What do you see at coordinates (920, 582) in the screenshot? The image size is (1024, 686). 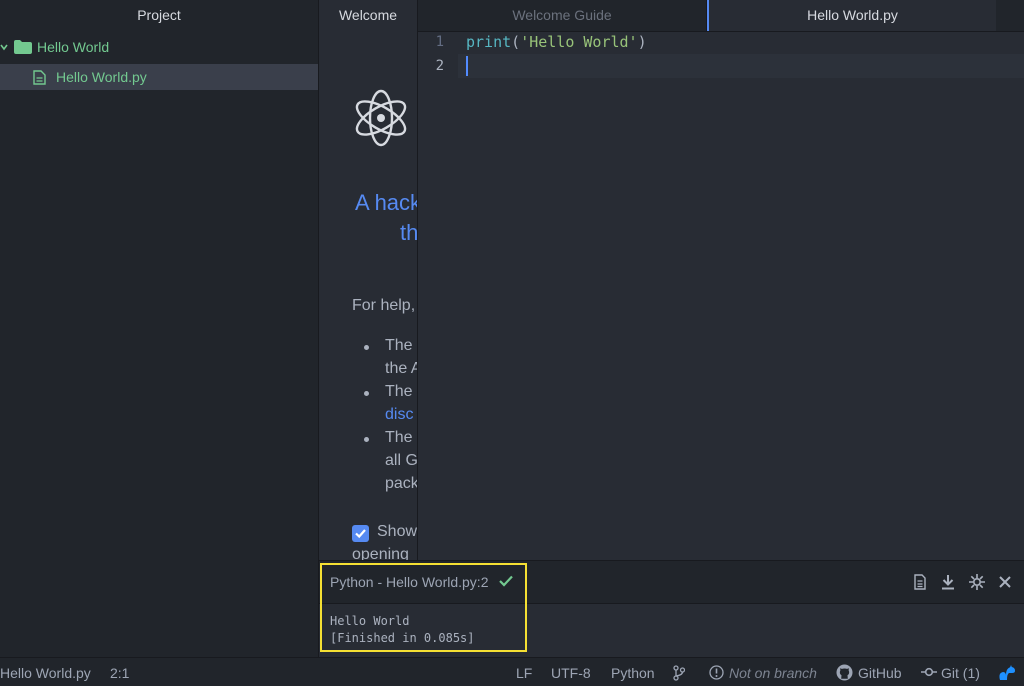 I see `copy-output-icon` at bounding box center [920, 582].